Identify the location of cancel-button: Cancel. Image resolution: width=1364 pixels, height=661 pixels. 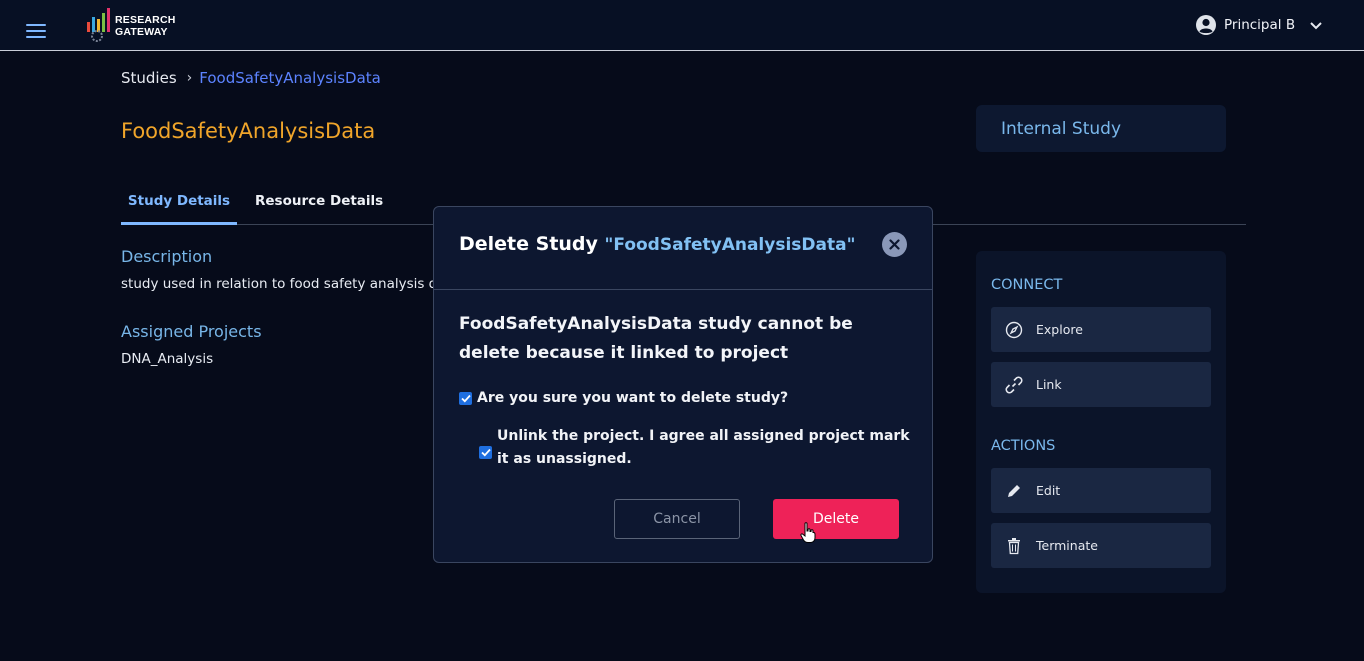
(677, 519).